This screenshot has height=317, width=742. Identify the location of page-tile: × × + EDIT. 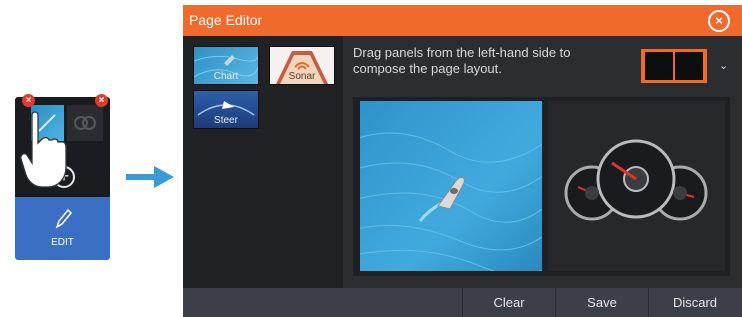
(62, 177).